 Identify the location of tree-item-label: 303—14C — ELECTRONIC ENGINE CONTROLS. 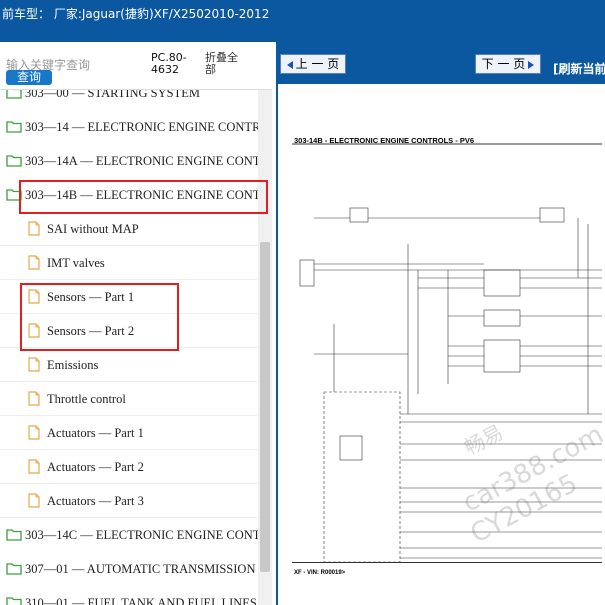
(141, 535).